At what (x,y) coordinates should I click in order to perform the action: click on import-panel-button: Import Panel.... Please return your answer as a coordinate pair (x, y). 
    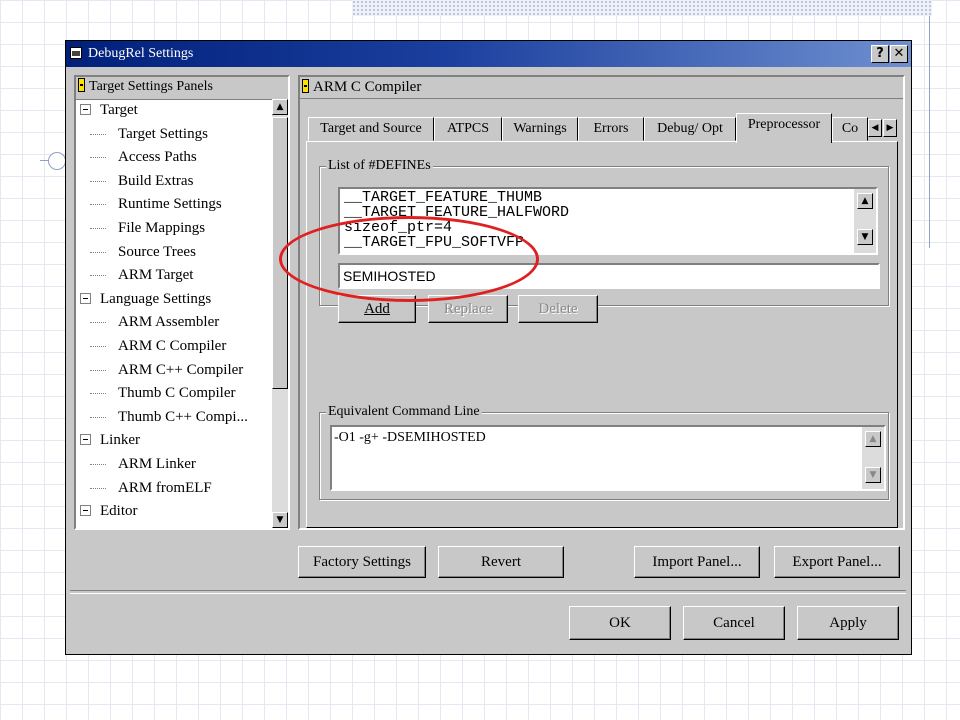
    Looking at the image, I should click on (697, 562).